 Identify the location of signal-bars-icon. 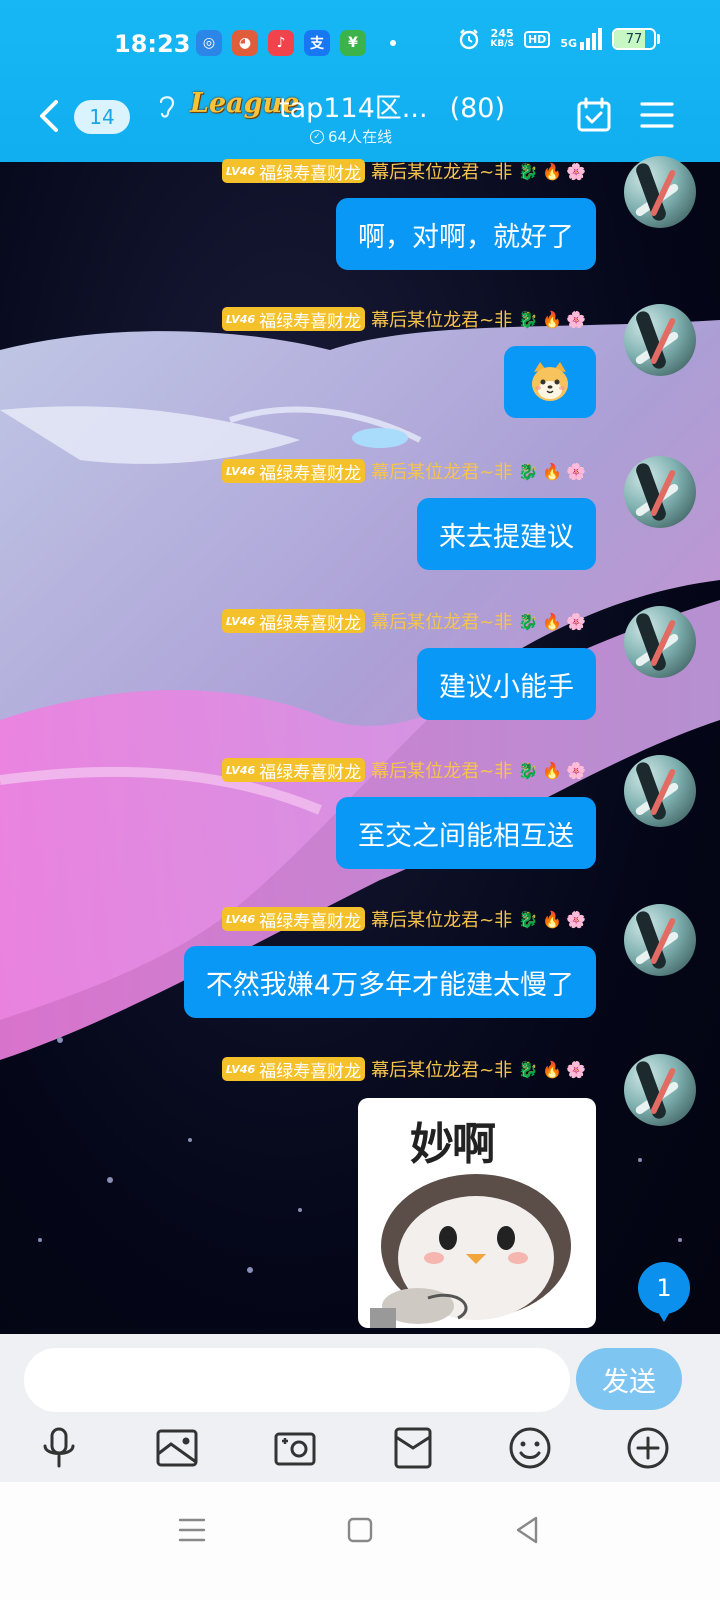
(591, 39).